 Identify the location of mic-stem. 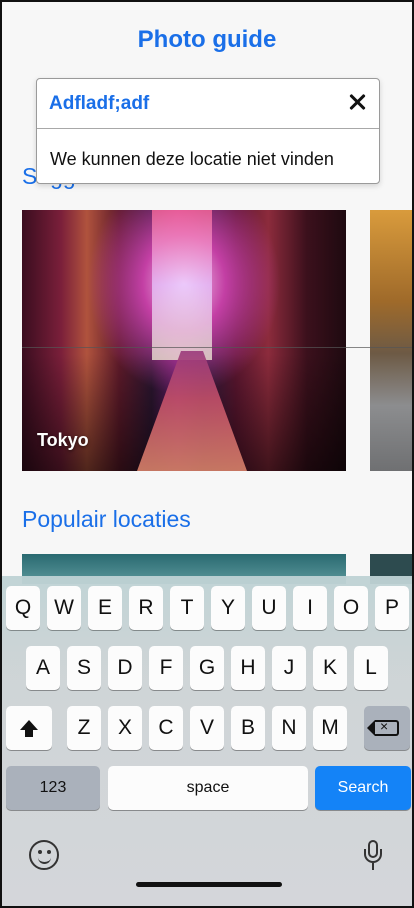
(373, 866).